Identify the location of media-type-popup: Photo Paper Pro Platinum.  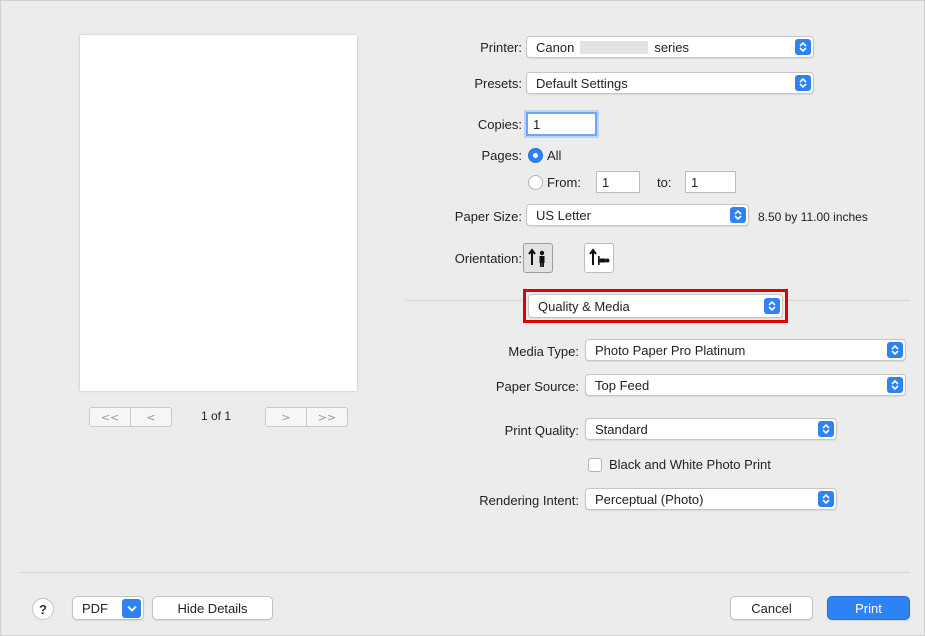
(745, 350).